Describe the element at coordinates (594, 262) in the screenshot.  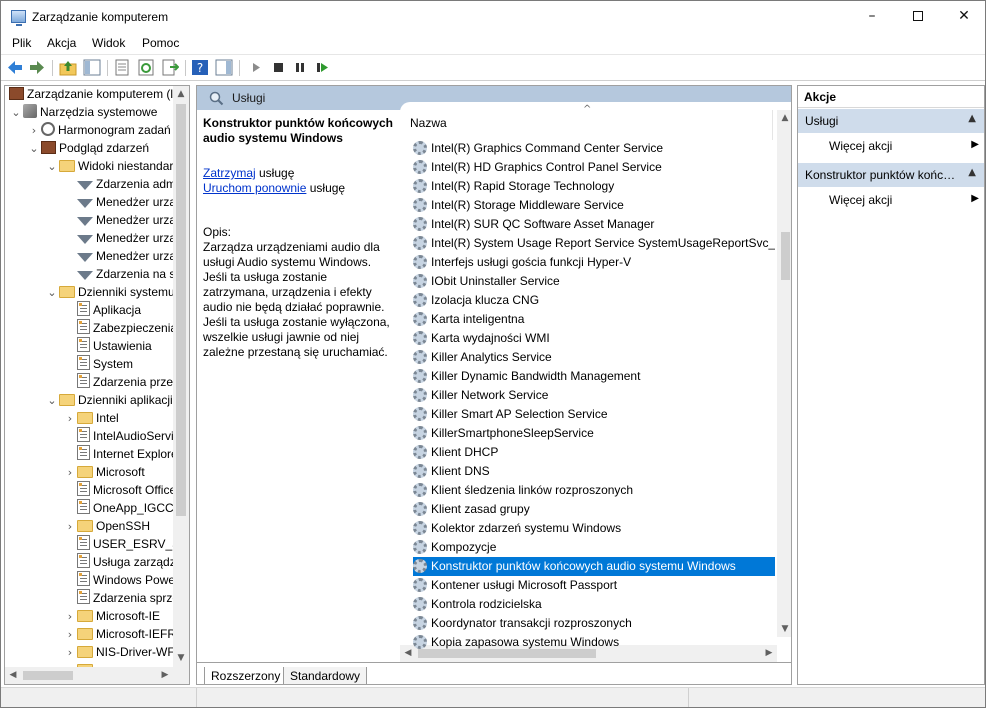
I see `service-row: Interfejs usługi gościa funkcji Hyper-V` at that location.